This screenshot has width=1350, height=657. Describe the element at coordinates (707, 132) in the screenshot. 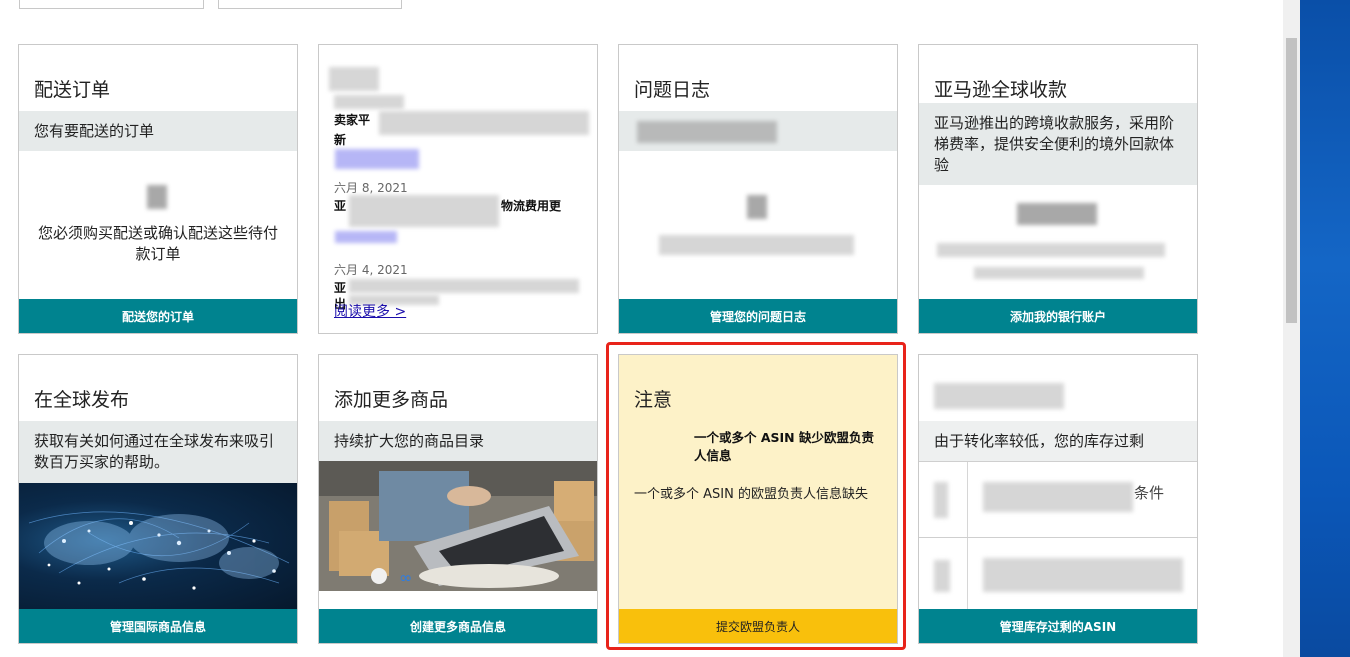

I see `issue-log-subtitle-blurred` at that location.